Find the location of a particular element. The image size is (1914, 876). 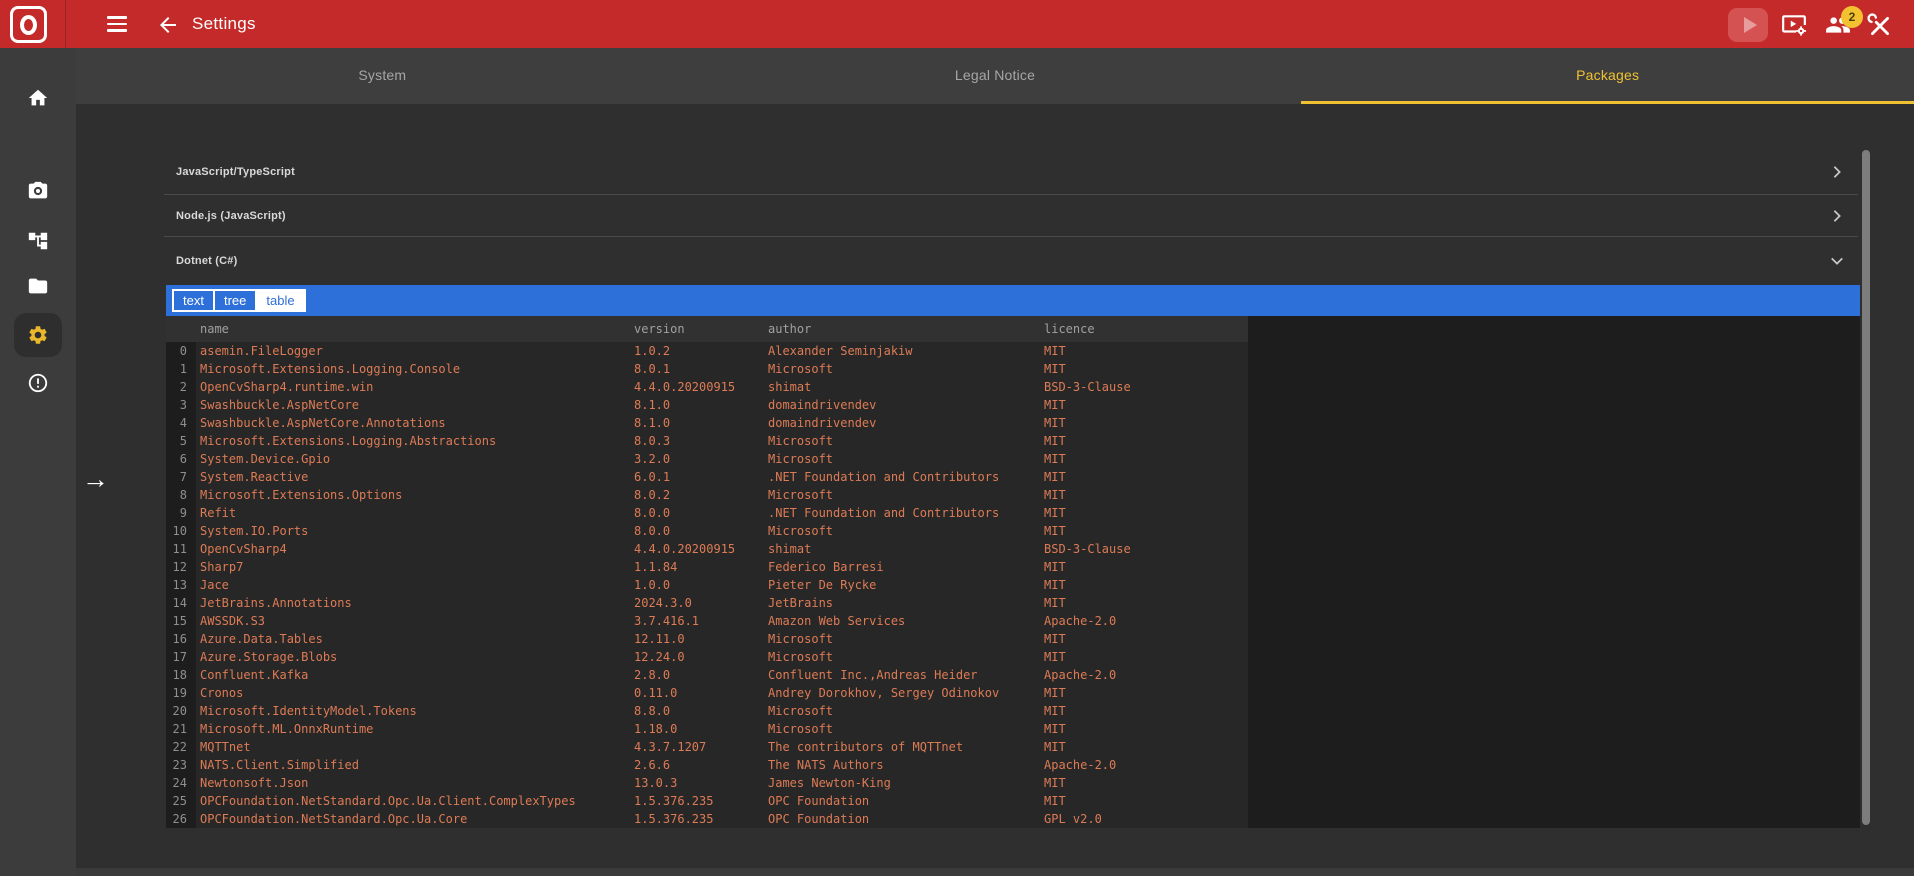

cell-name: Microsoft.Extensions.Options is located at coordinates (413, 495).